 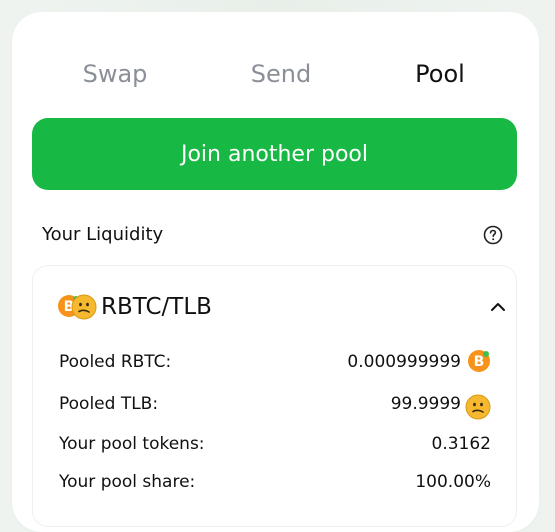 I want to click on pooled-rbtc-value: 0.000999999, so click(x=404, y=362).